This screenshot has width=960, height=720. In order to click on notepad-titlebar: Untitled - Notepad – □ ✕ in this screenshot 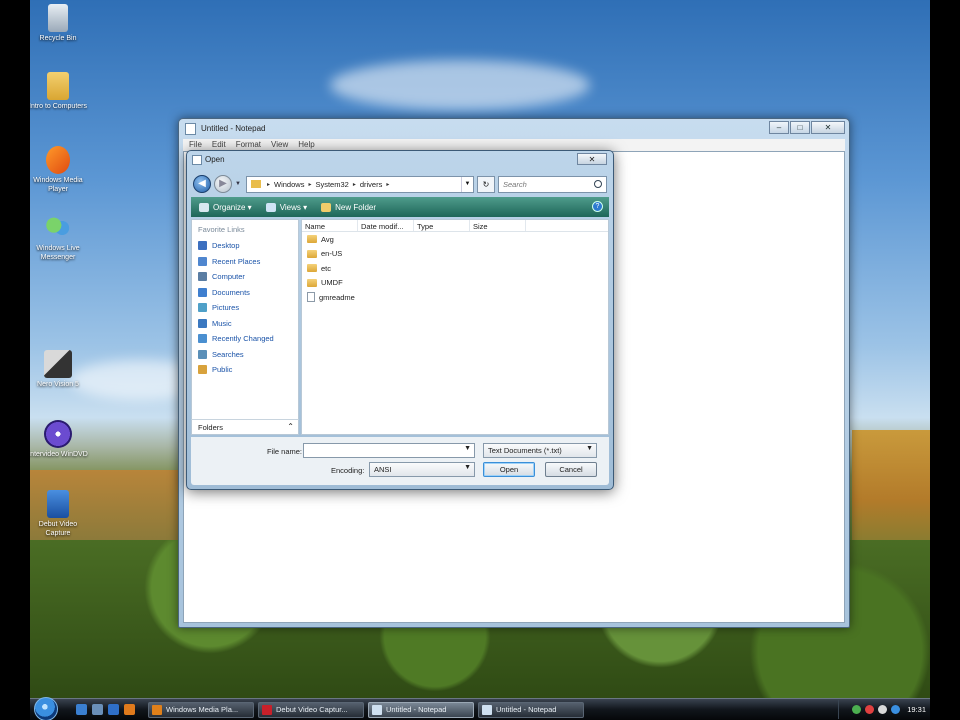, I will do `click(514, 129)`.